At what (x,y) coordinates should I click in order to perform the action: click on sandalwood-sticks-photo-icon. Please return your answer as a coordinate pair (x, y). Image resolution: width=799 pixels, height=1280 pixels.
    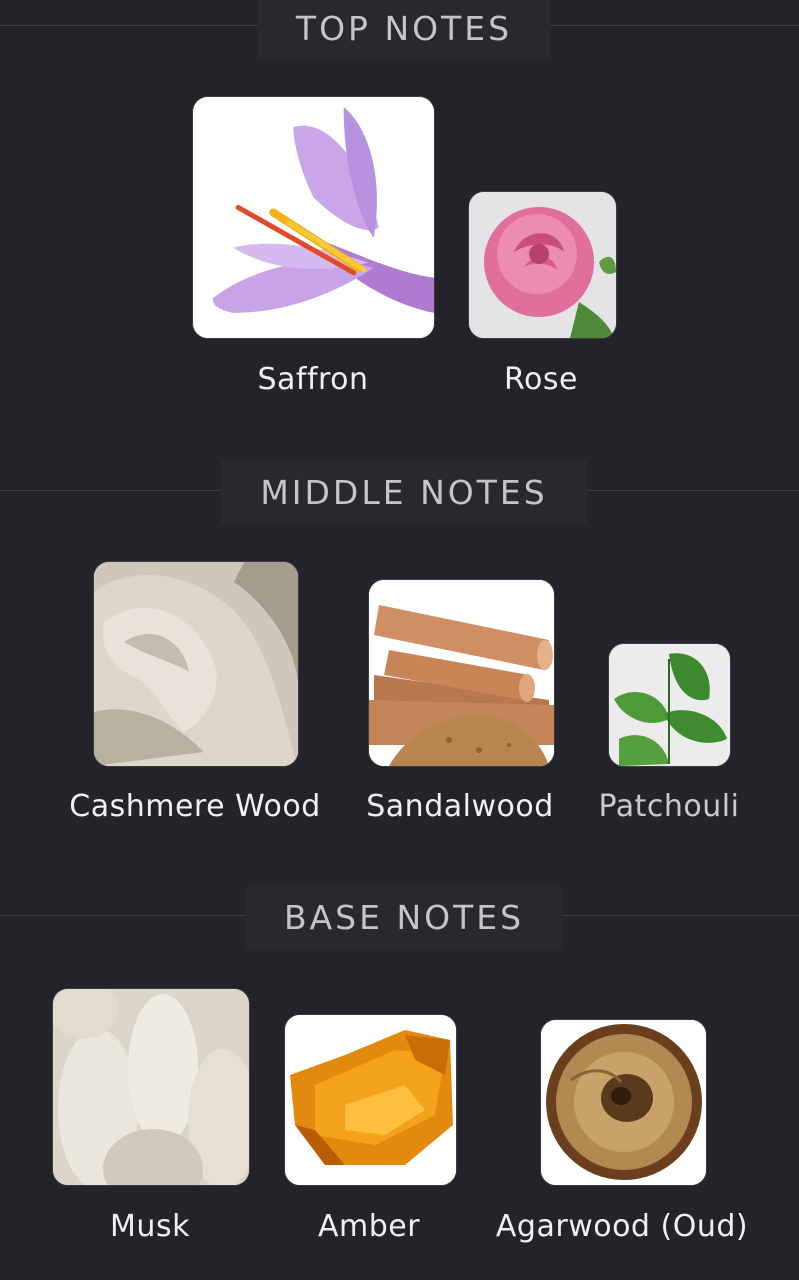
    Looking at the image, I should click on (461, 673).